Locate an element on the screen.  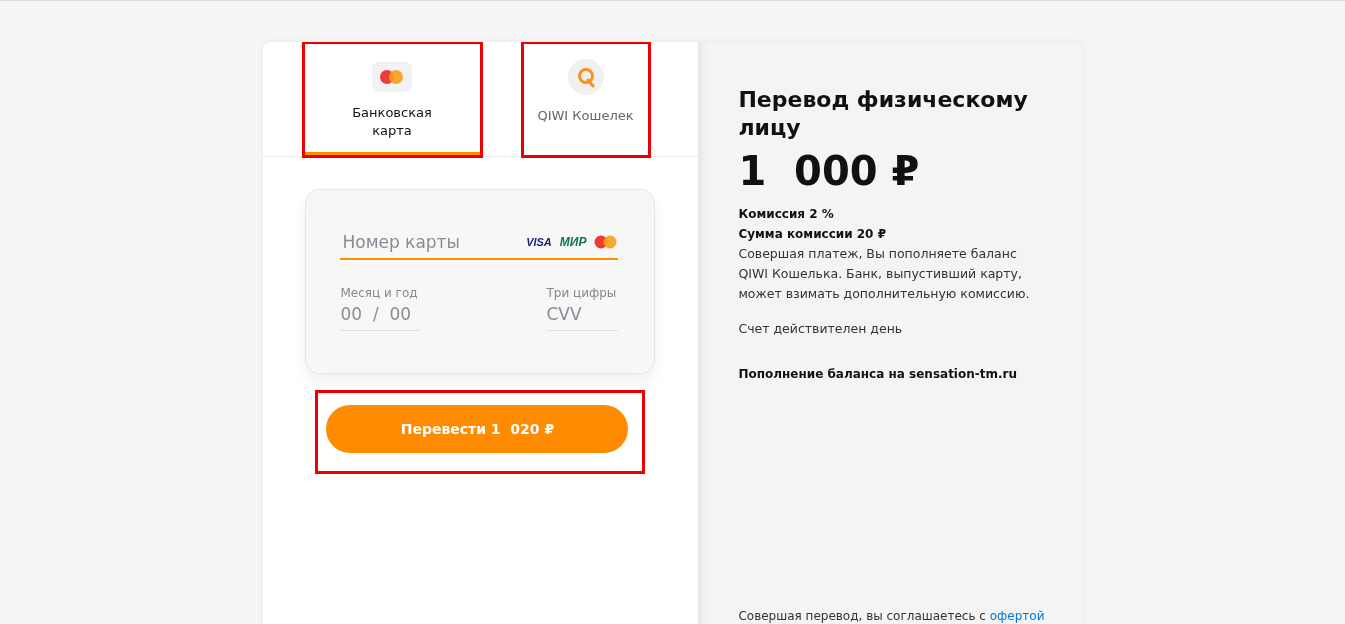
payment-note: Совершая платеж, Вы пополняете баланс QIWI Кошелька. Банк, выпустивший карту, может взимать дополнительную комиссию. is located at coordinates (884, 274).